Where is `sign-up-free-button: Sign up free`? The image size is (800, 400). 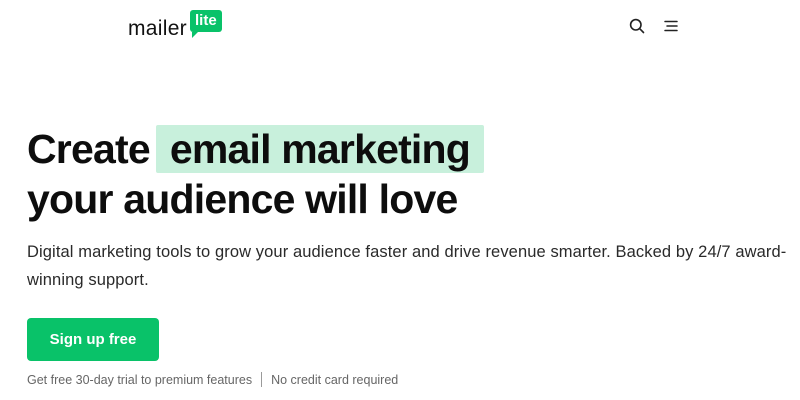
sign-up-free-button: Sign up free is located at coordinates (93, 339).